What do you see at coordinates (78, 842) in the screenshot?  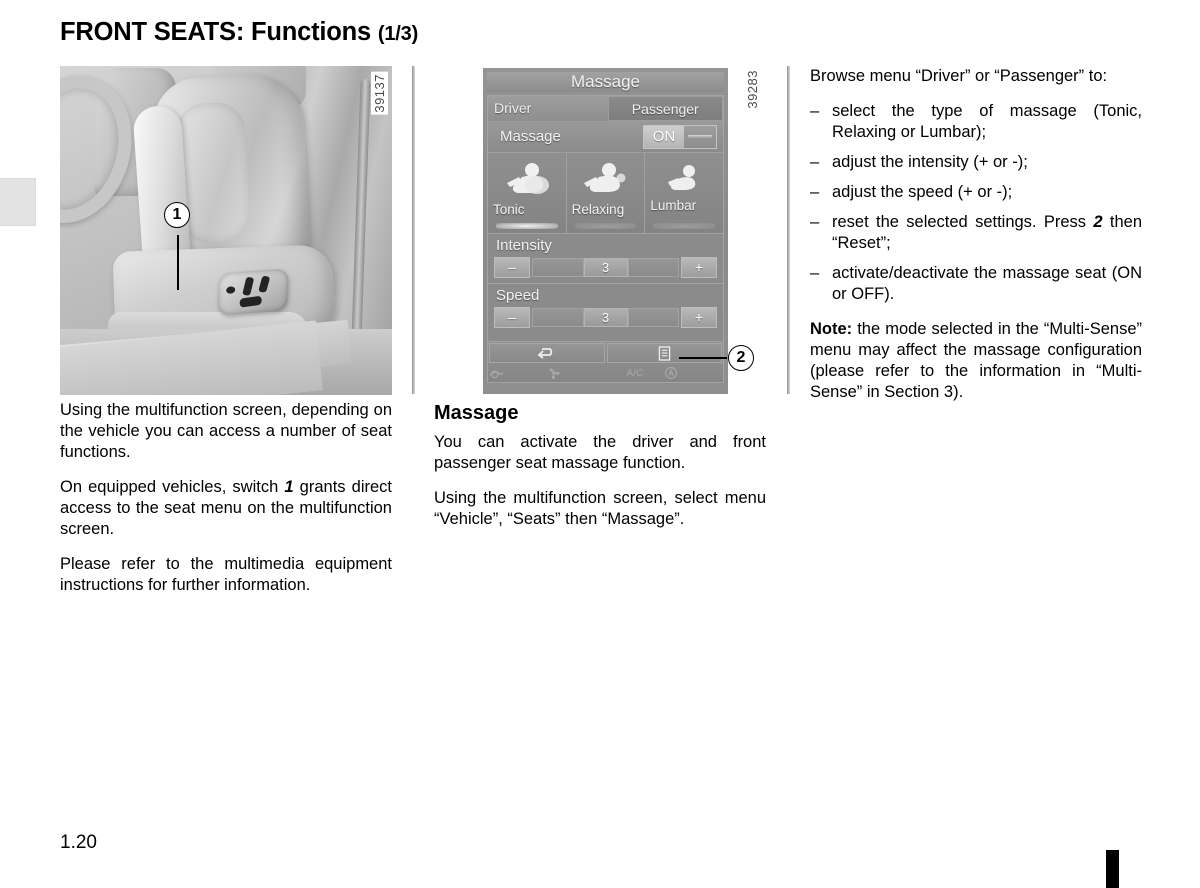 I see `page-number: 1.20` at bounding box center [78, 842].